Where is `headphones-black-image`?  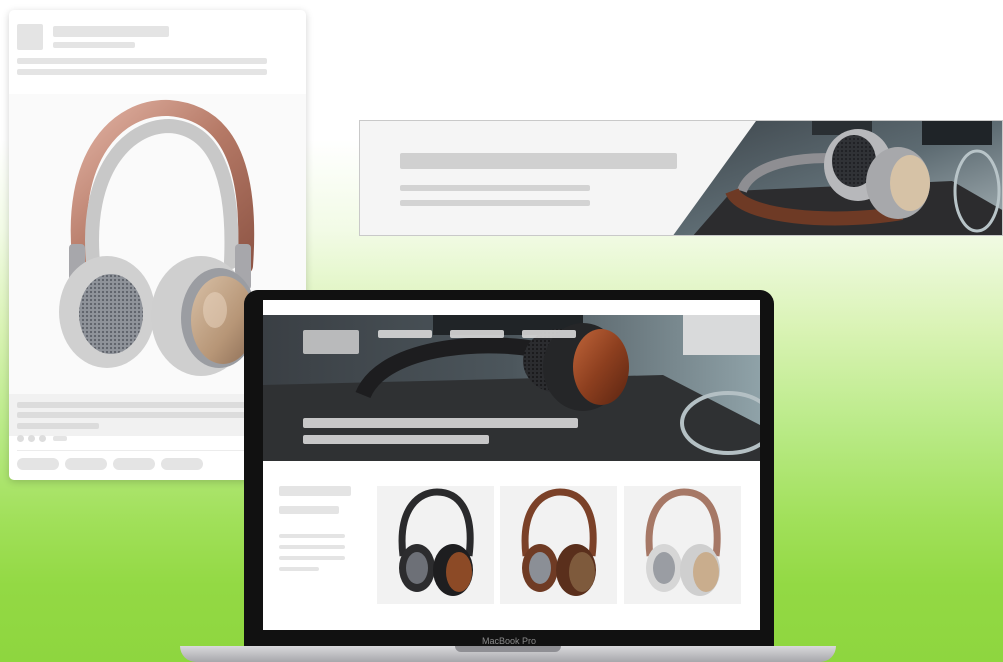 headphones-black-image is located at coordinates (436, 542).